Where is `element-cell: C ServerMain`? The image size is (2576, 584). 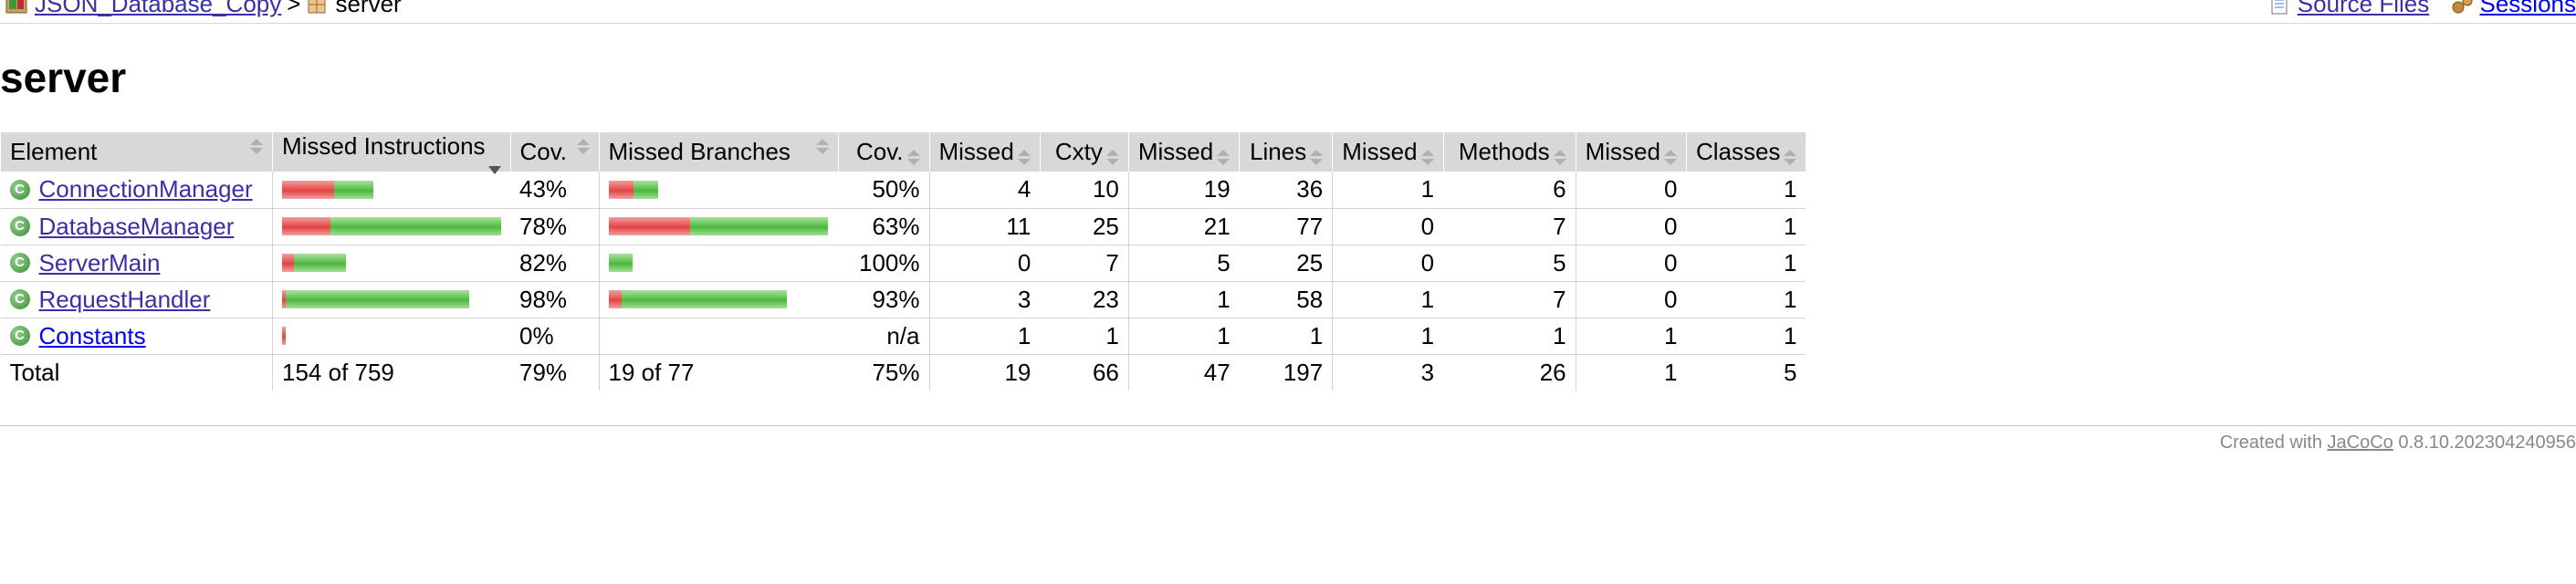 element-cell: C ServerMain is located at coordinates (136, 263).